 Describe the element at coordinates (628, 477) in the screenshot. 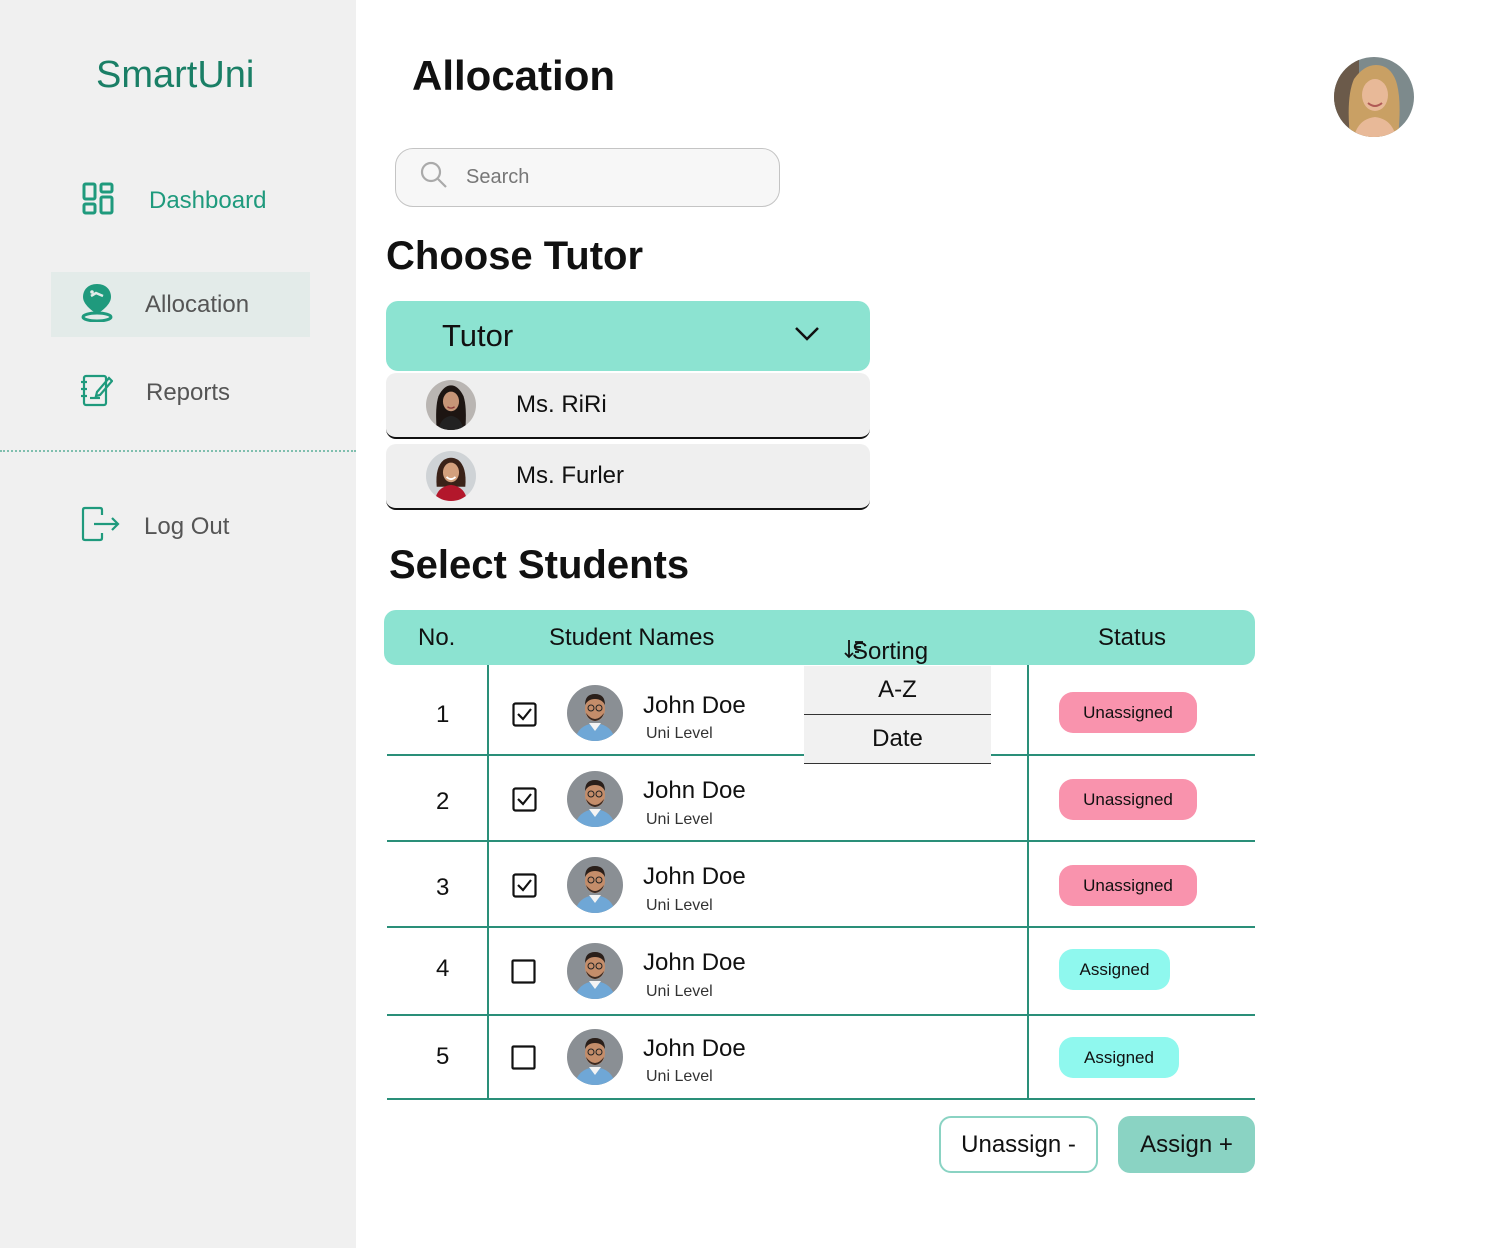

I see `tutor-option-furler: Ms. Furler` at that location.